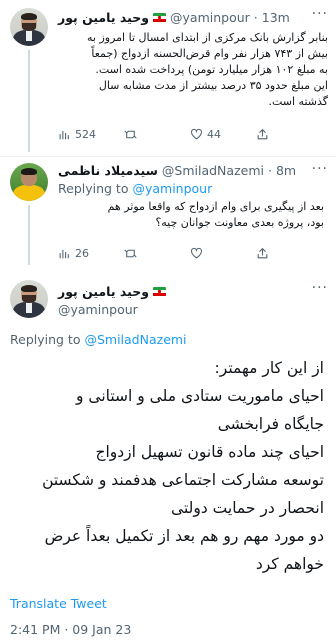 The image size is (336, 640). I want to click on tweet-text-line: دو مورد مهم رو هم بعد از تکمیل بعداً عرض, so click(184, 536).